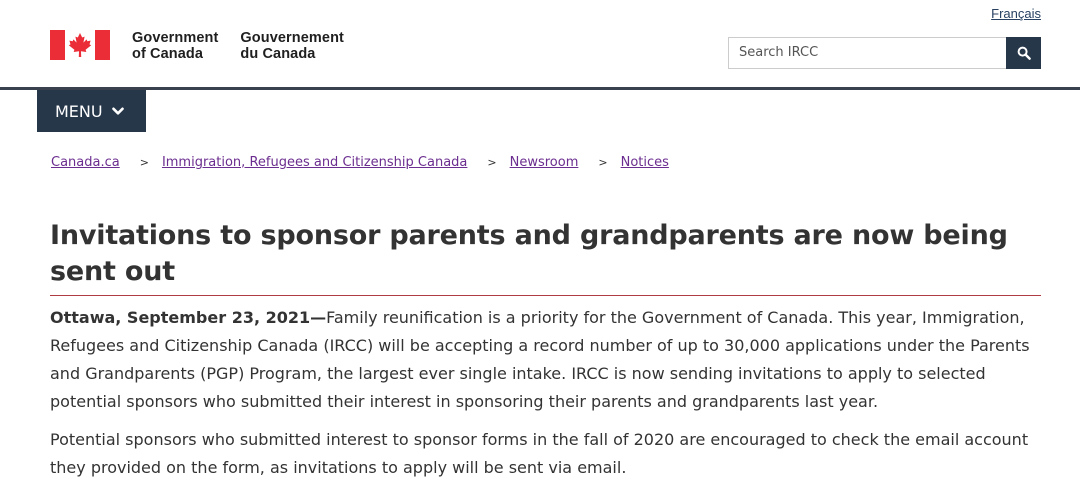  What do you see at coordinates (85, 162) in the screenshot?
I see `breadcrumb-canada-ca: Canada.ca` at bounding box center [85, 162].